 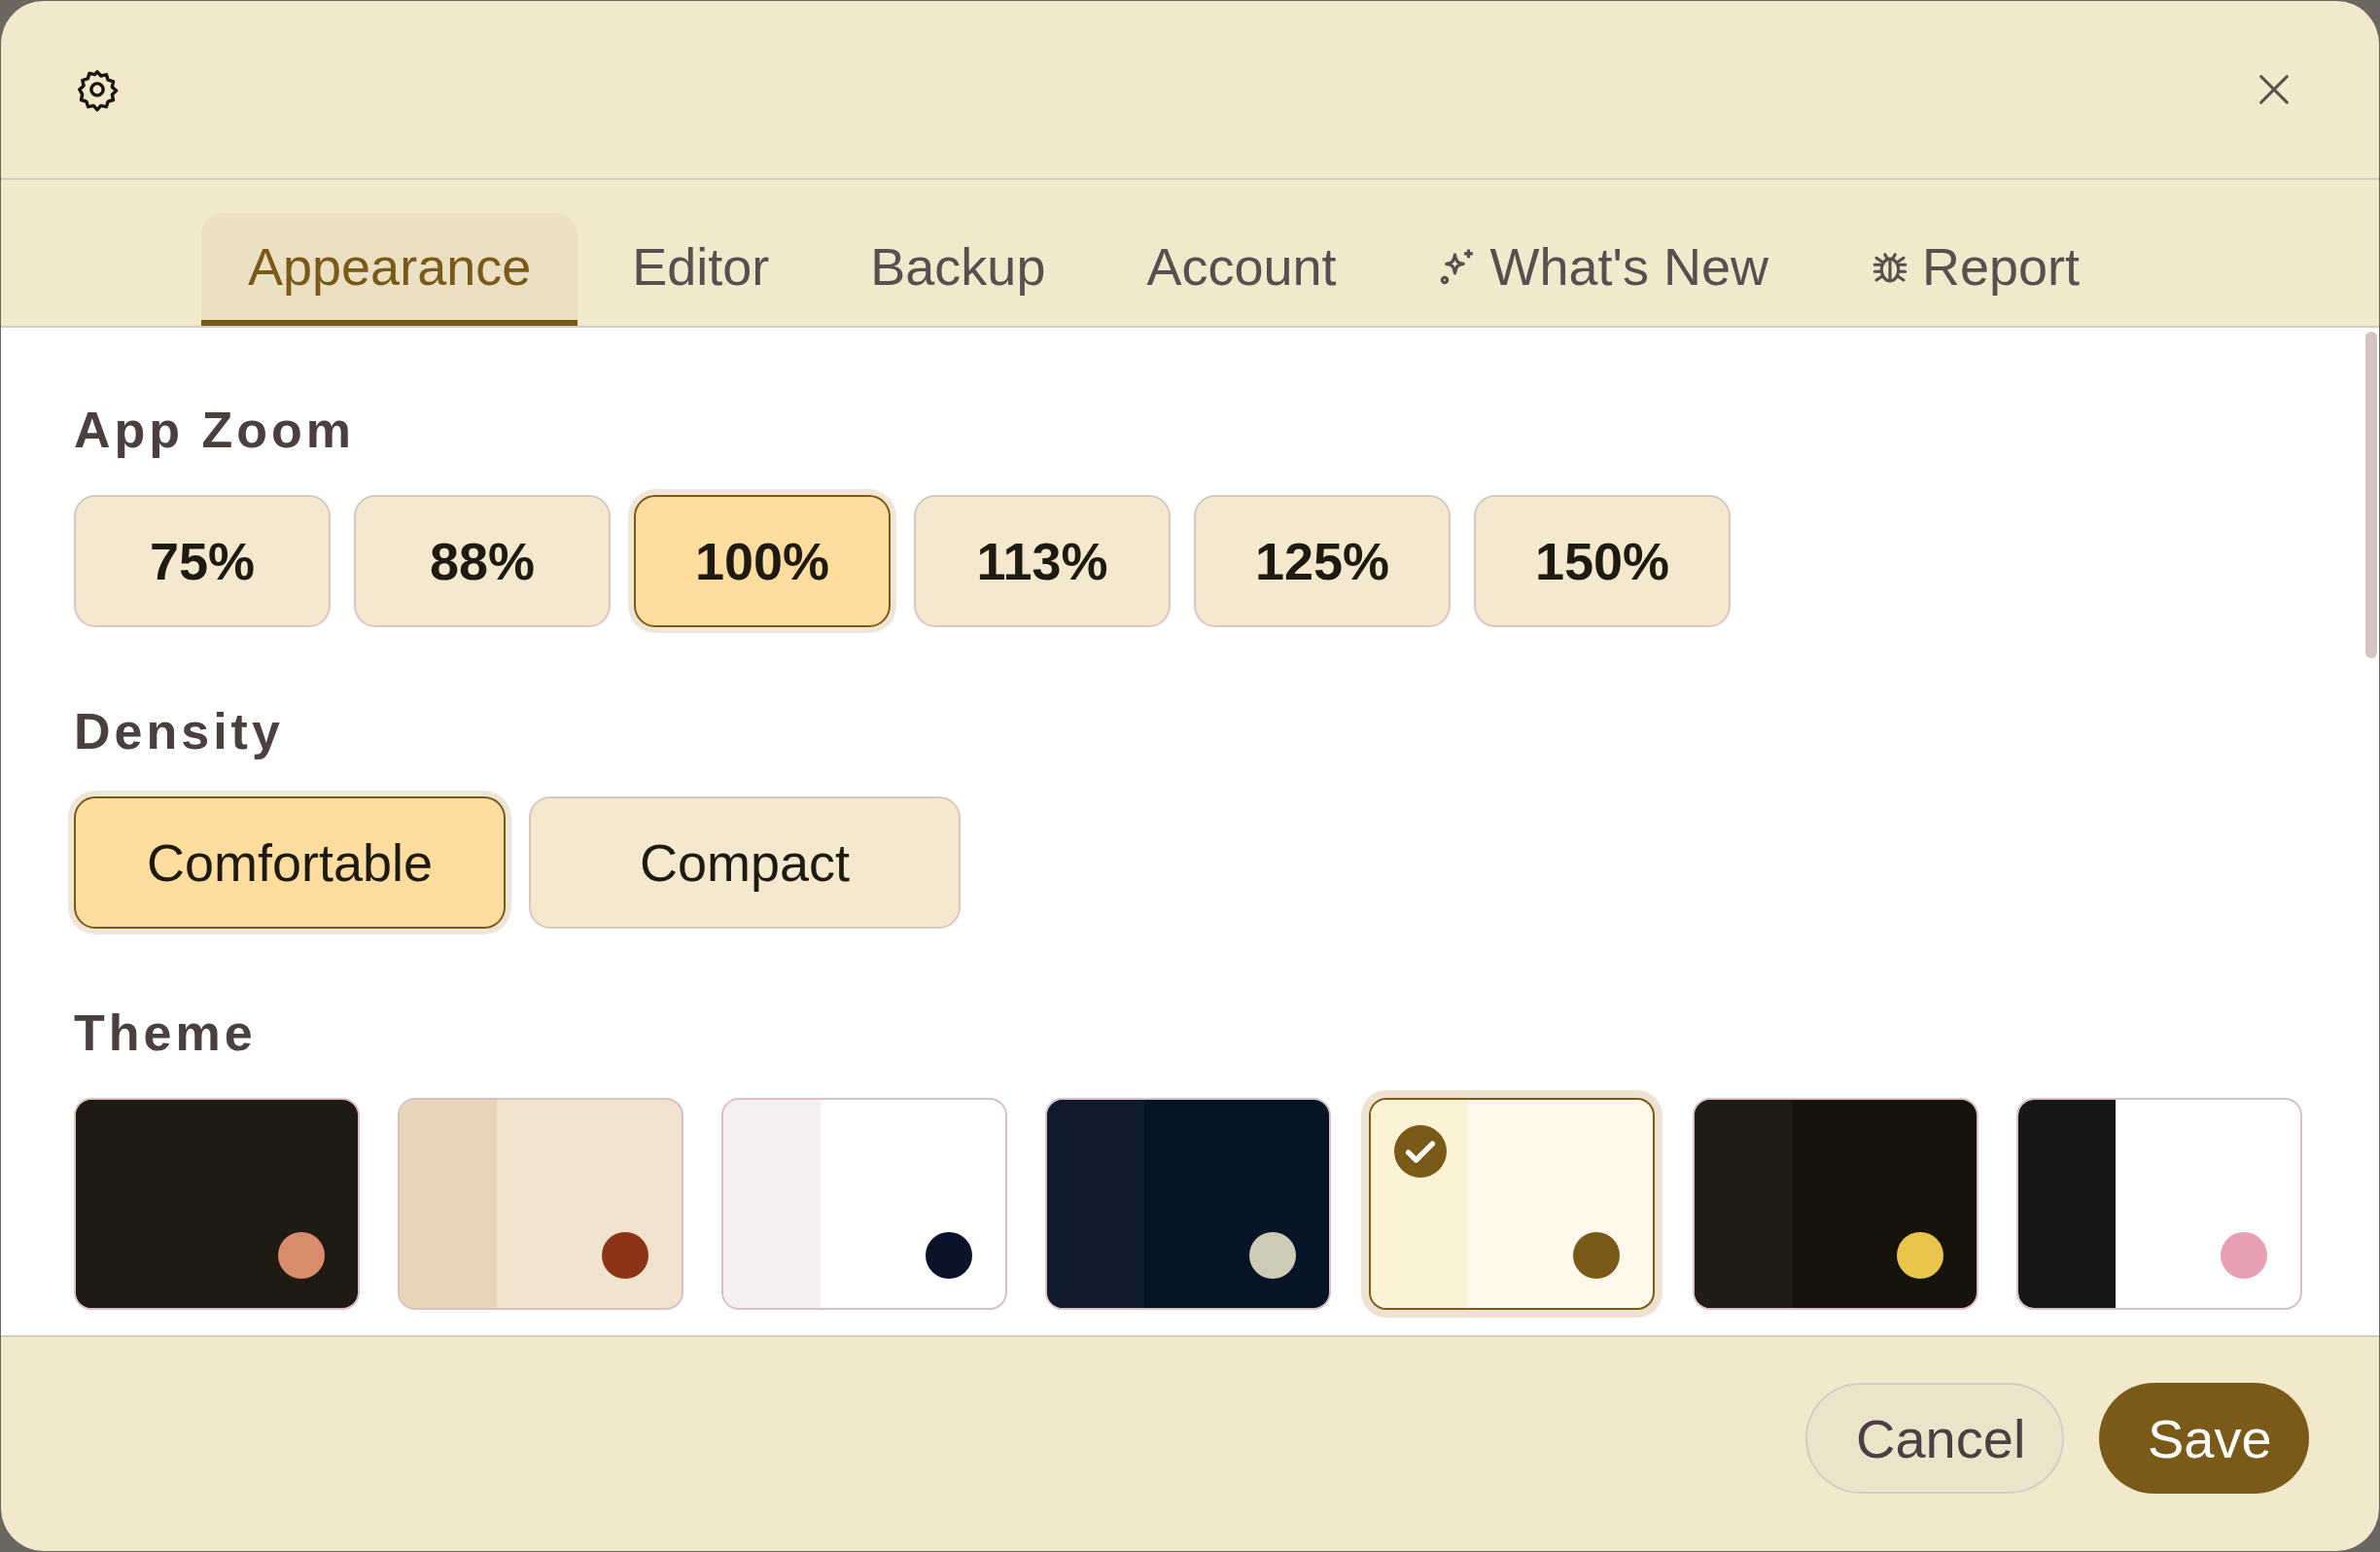 I want to click on check-icon, so click(x=1420, y=1151).